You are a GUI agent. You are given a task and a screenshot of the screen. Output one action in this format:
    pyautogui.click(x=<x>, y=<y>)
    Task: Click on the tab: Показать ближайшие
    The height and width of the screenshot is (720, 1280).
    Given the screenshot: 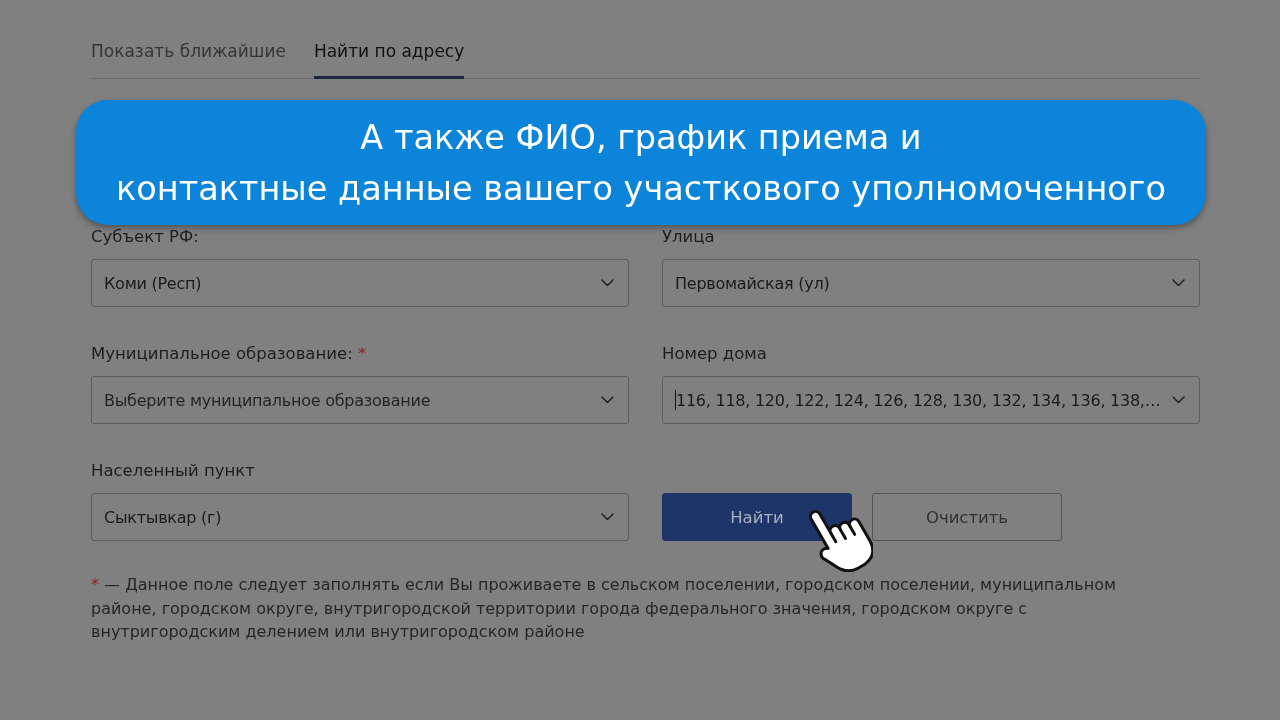 What is the action you would take?
    pyautogui.click(x=188, y=59)
    